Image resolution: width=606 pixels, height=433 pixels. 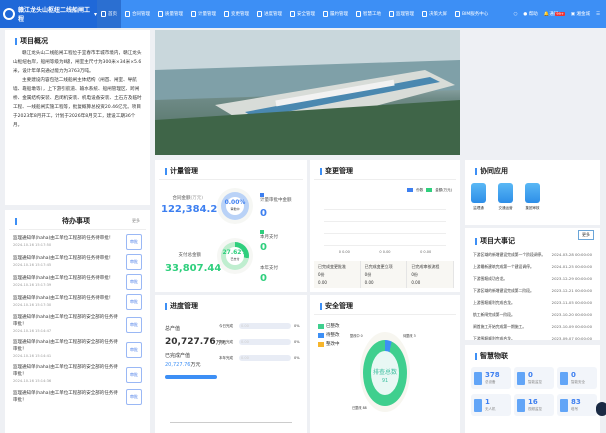 I want to click on x-tick-label: 0 0.00, so click(x=385, y=252).